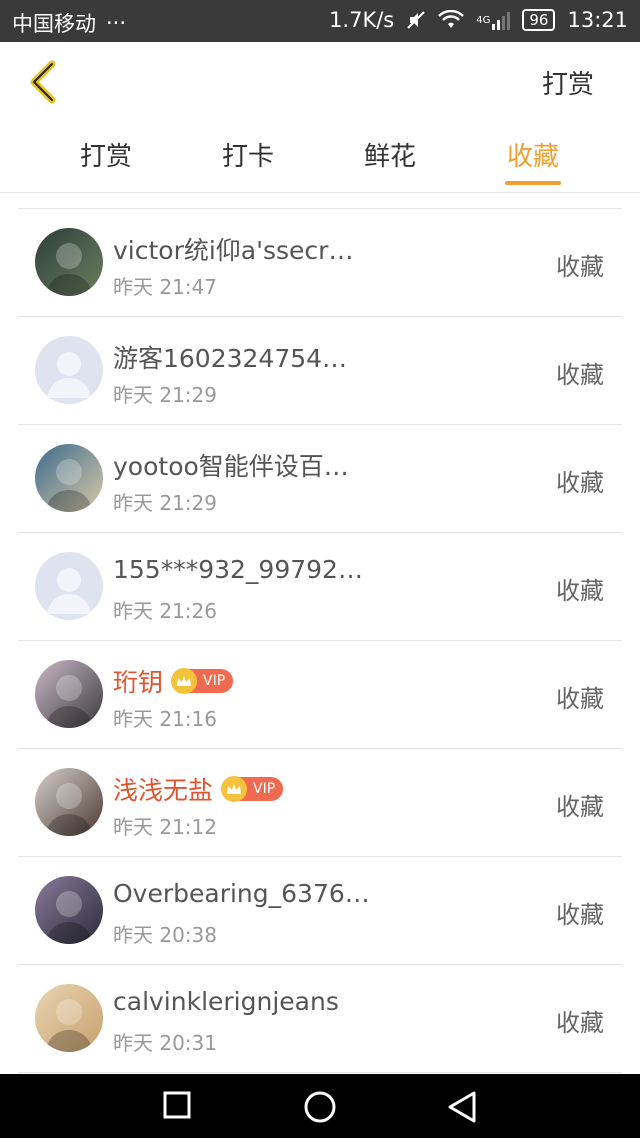  Describe the element at coordinates (165, 719) in the screenshot. I see `timestamp: 昨天 21:16` at that location.